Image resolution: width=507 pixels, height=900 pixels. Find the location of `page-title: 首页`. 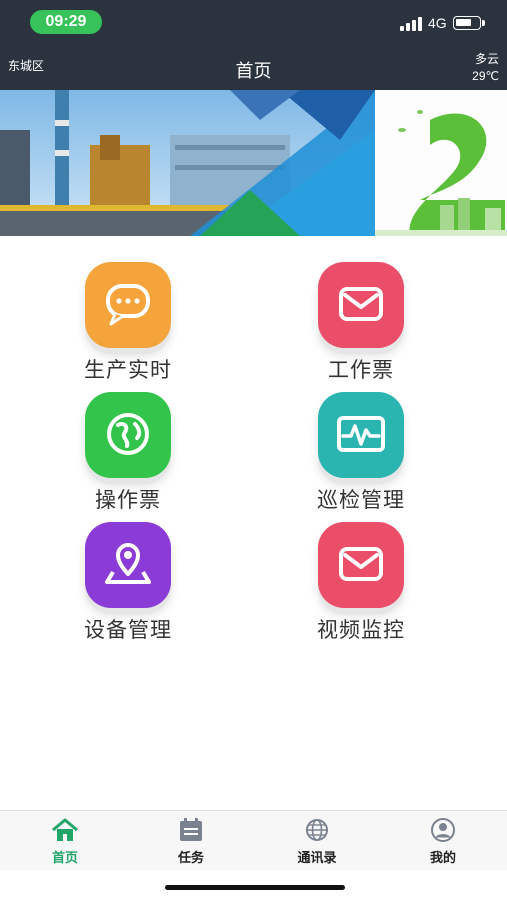

page-title: 首页 is located at coordinates (253, 71).